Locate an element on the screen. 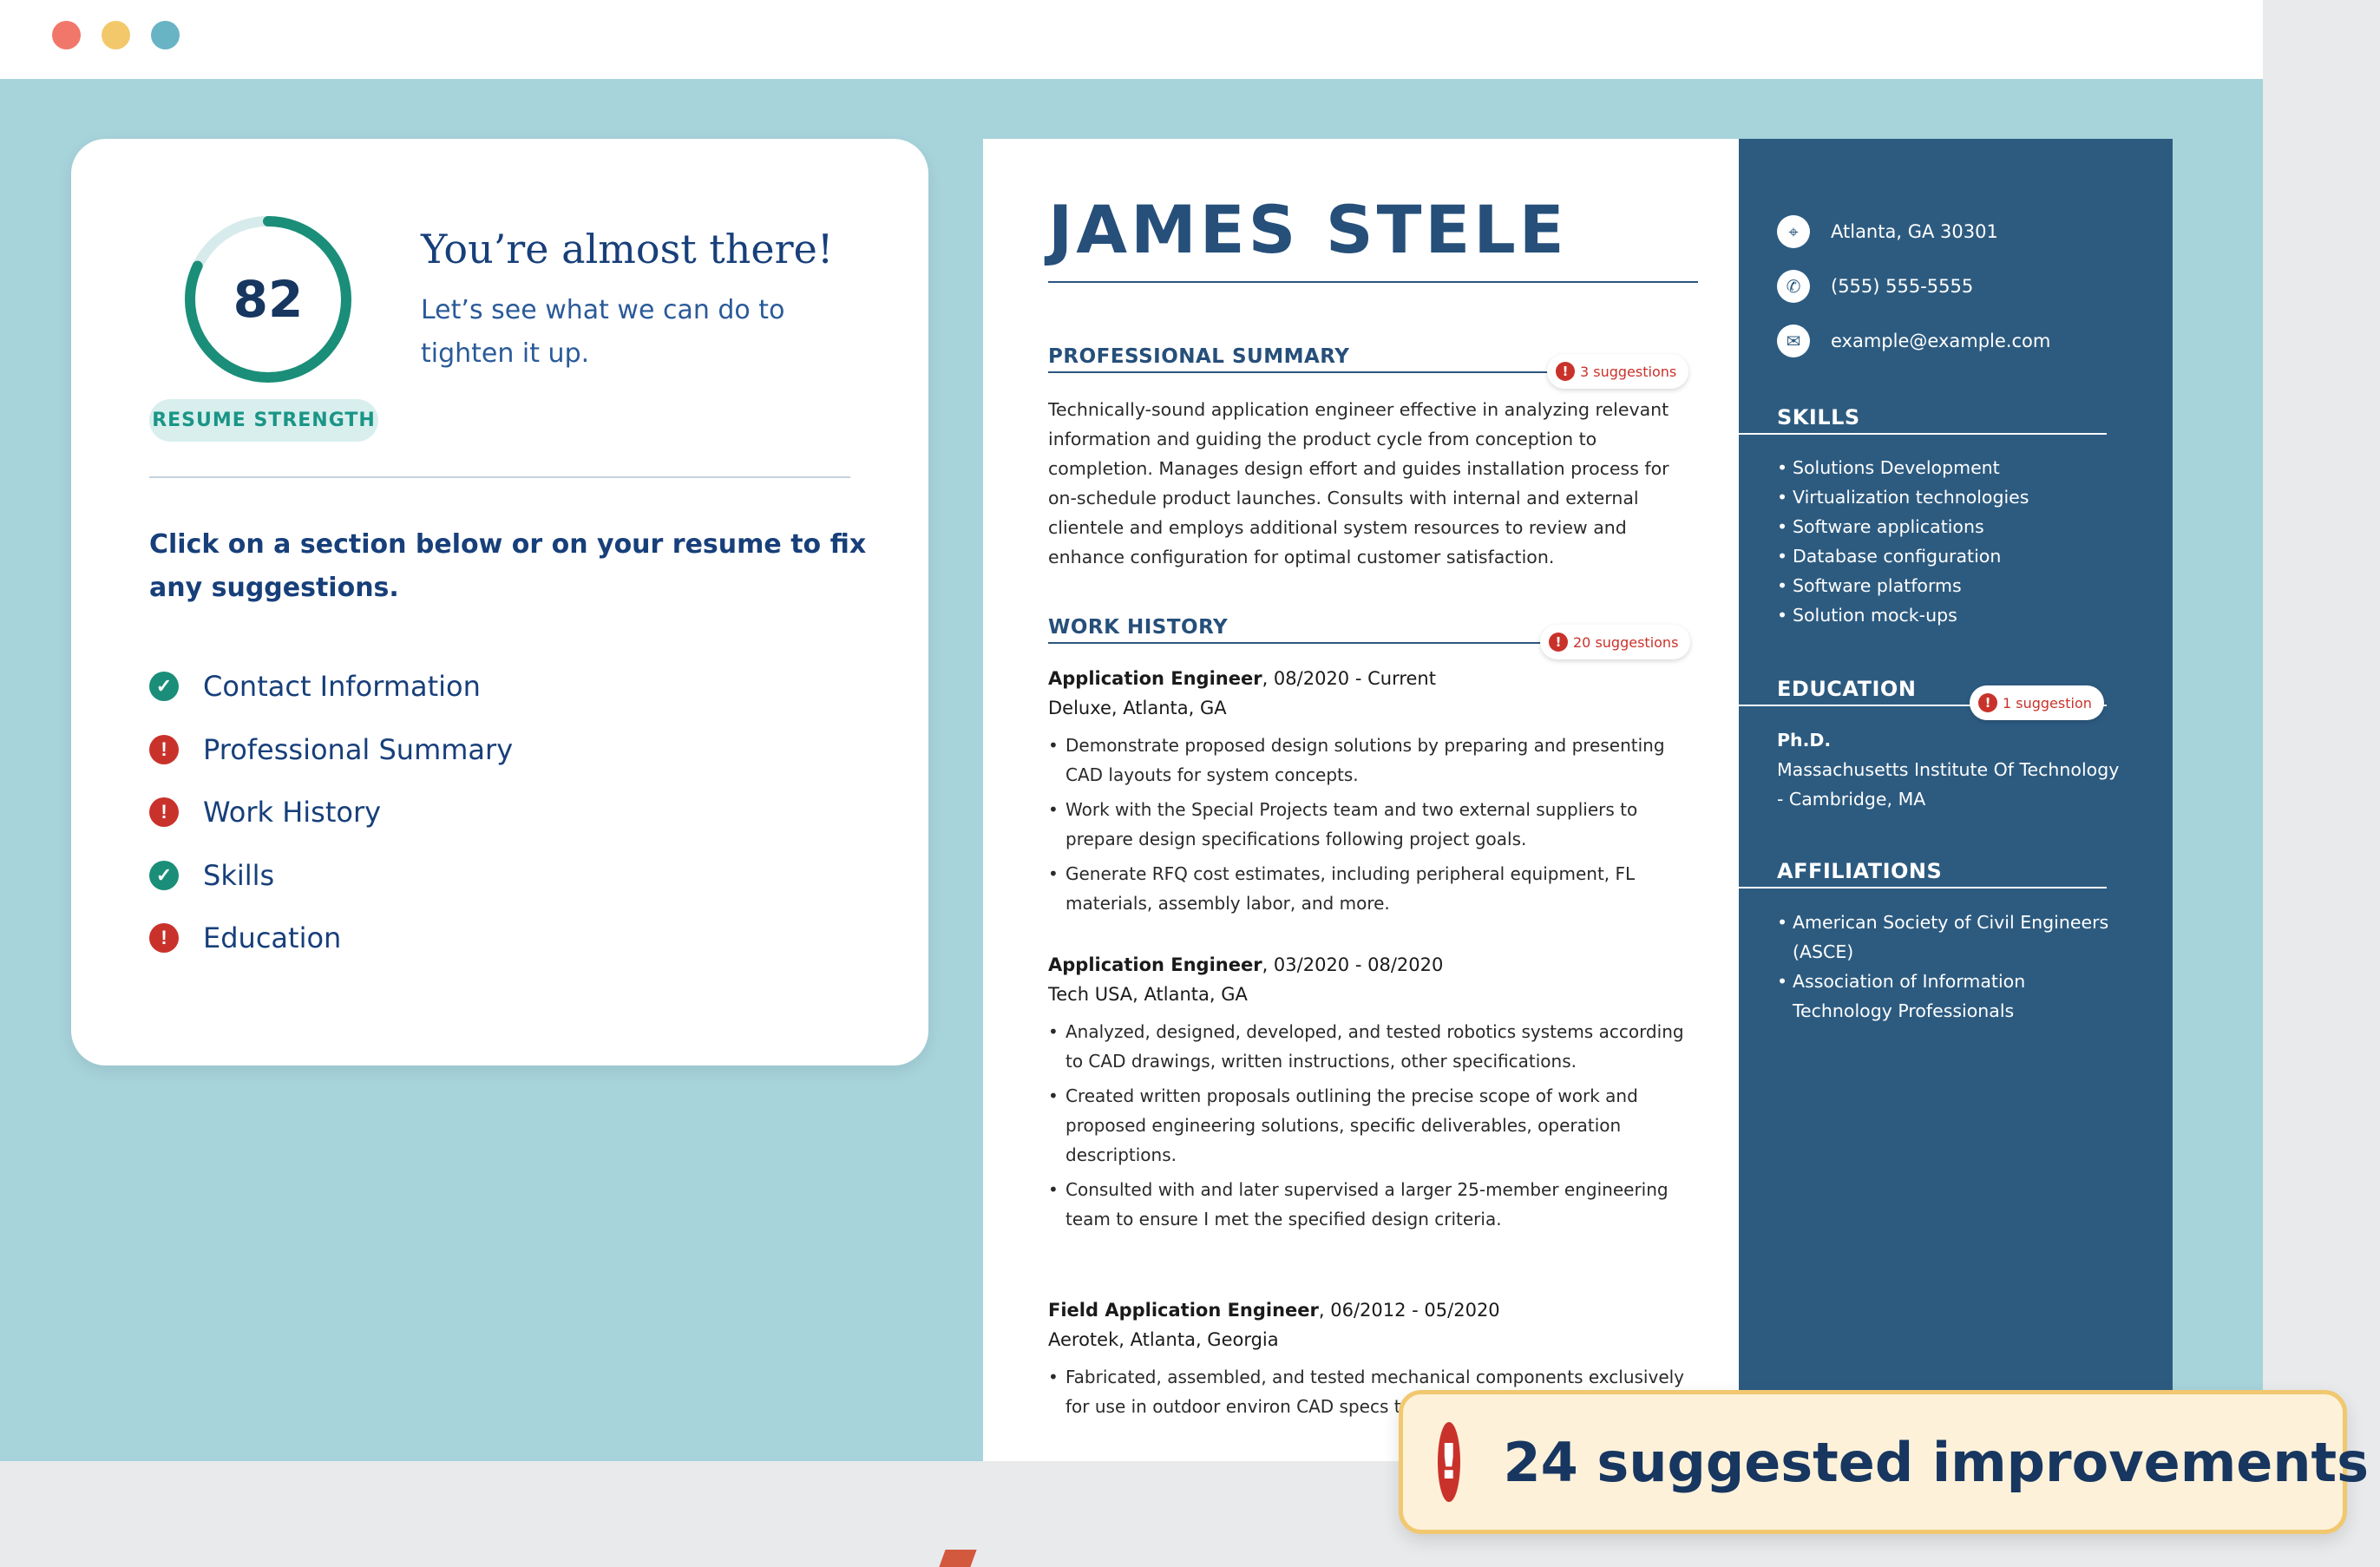 The height and width of the screenshot is (1567, 2380). section-label: Work History is located at coordinates (292, 812).